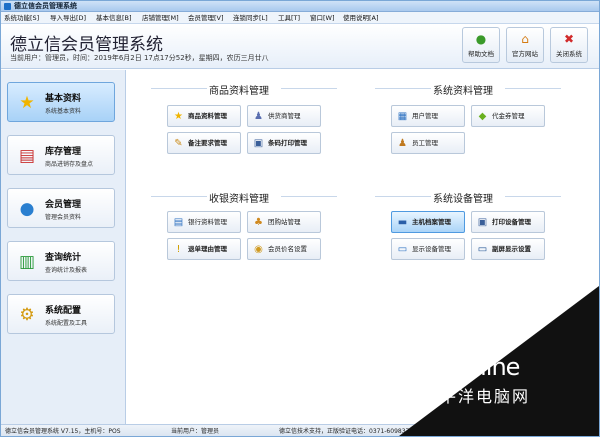 The width and height of the screenshot is (600, 437). I want to click on user-icon: ▦, so click(402, 116).